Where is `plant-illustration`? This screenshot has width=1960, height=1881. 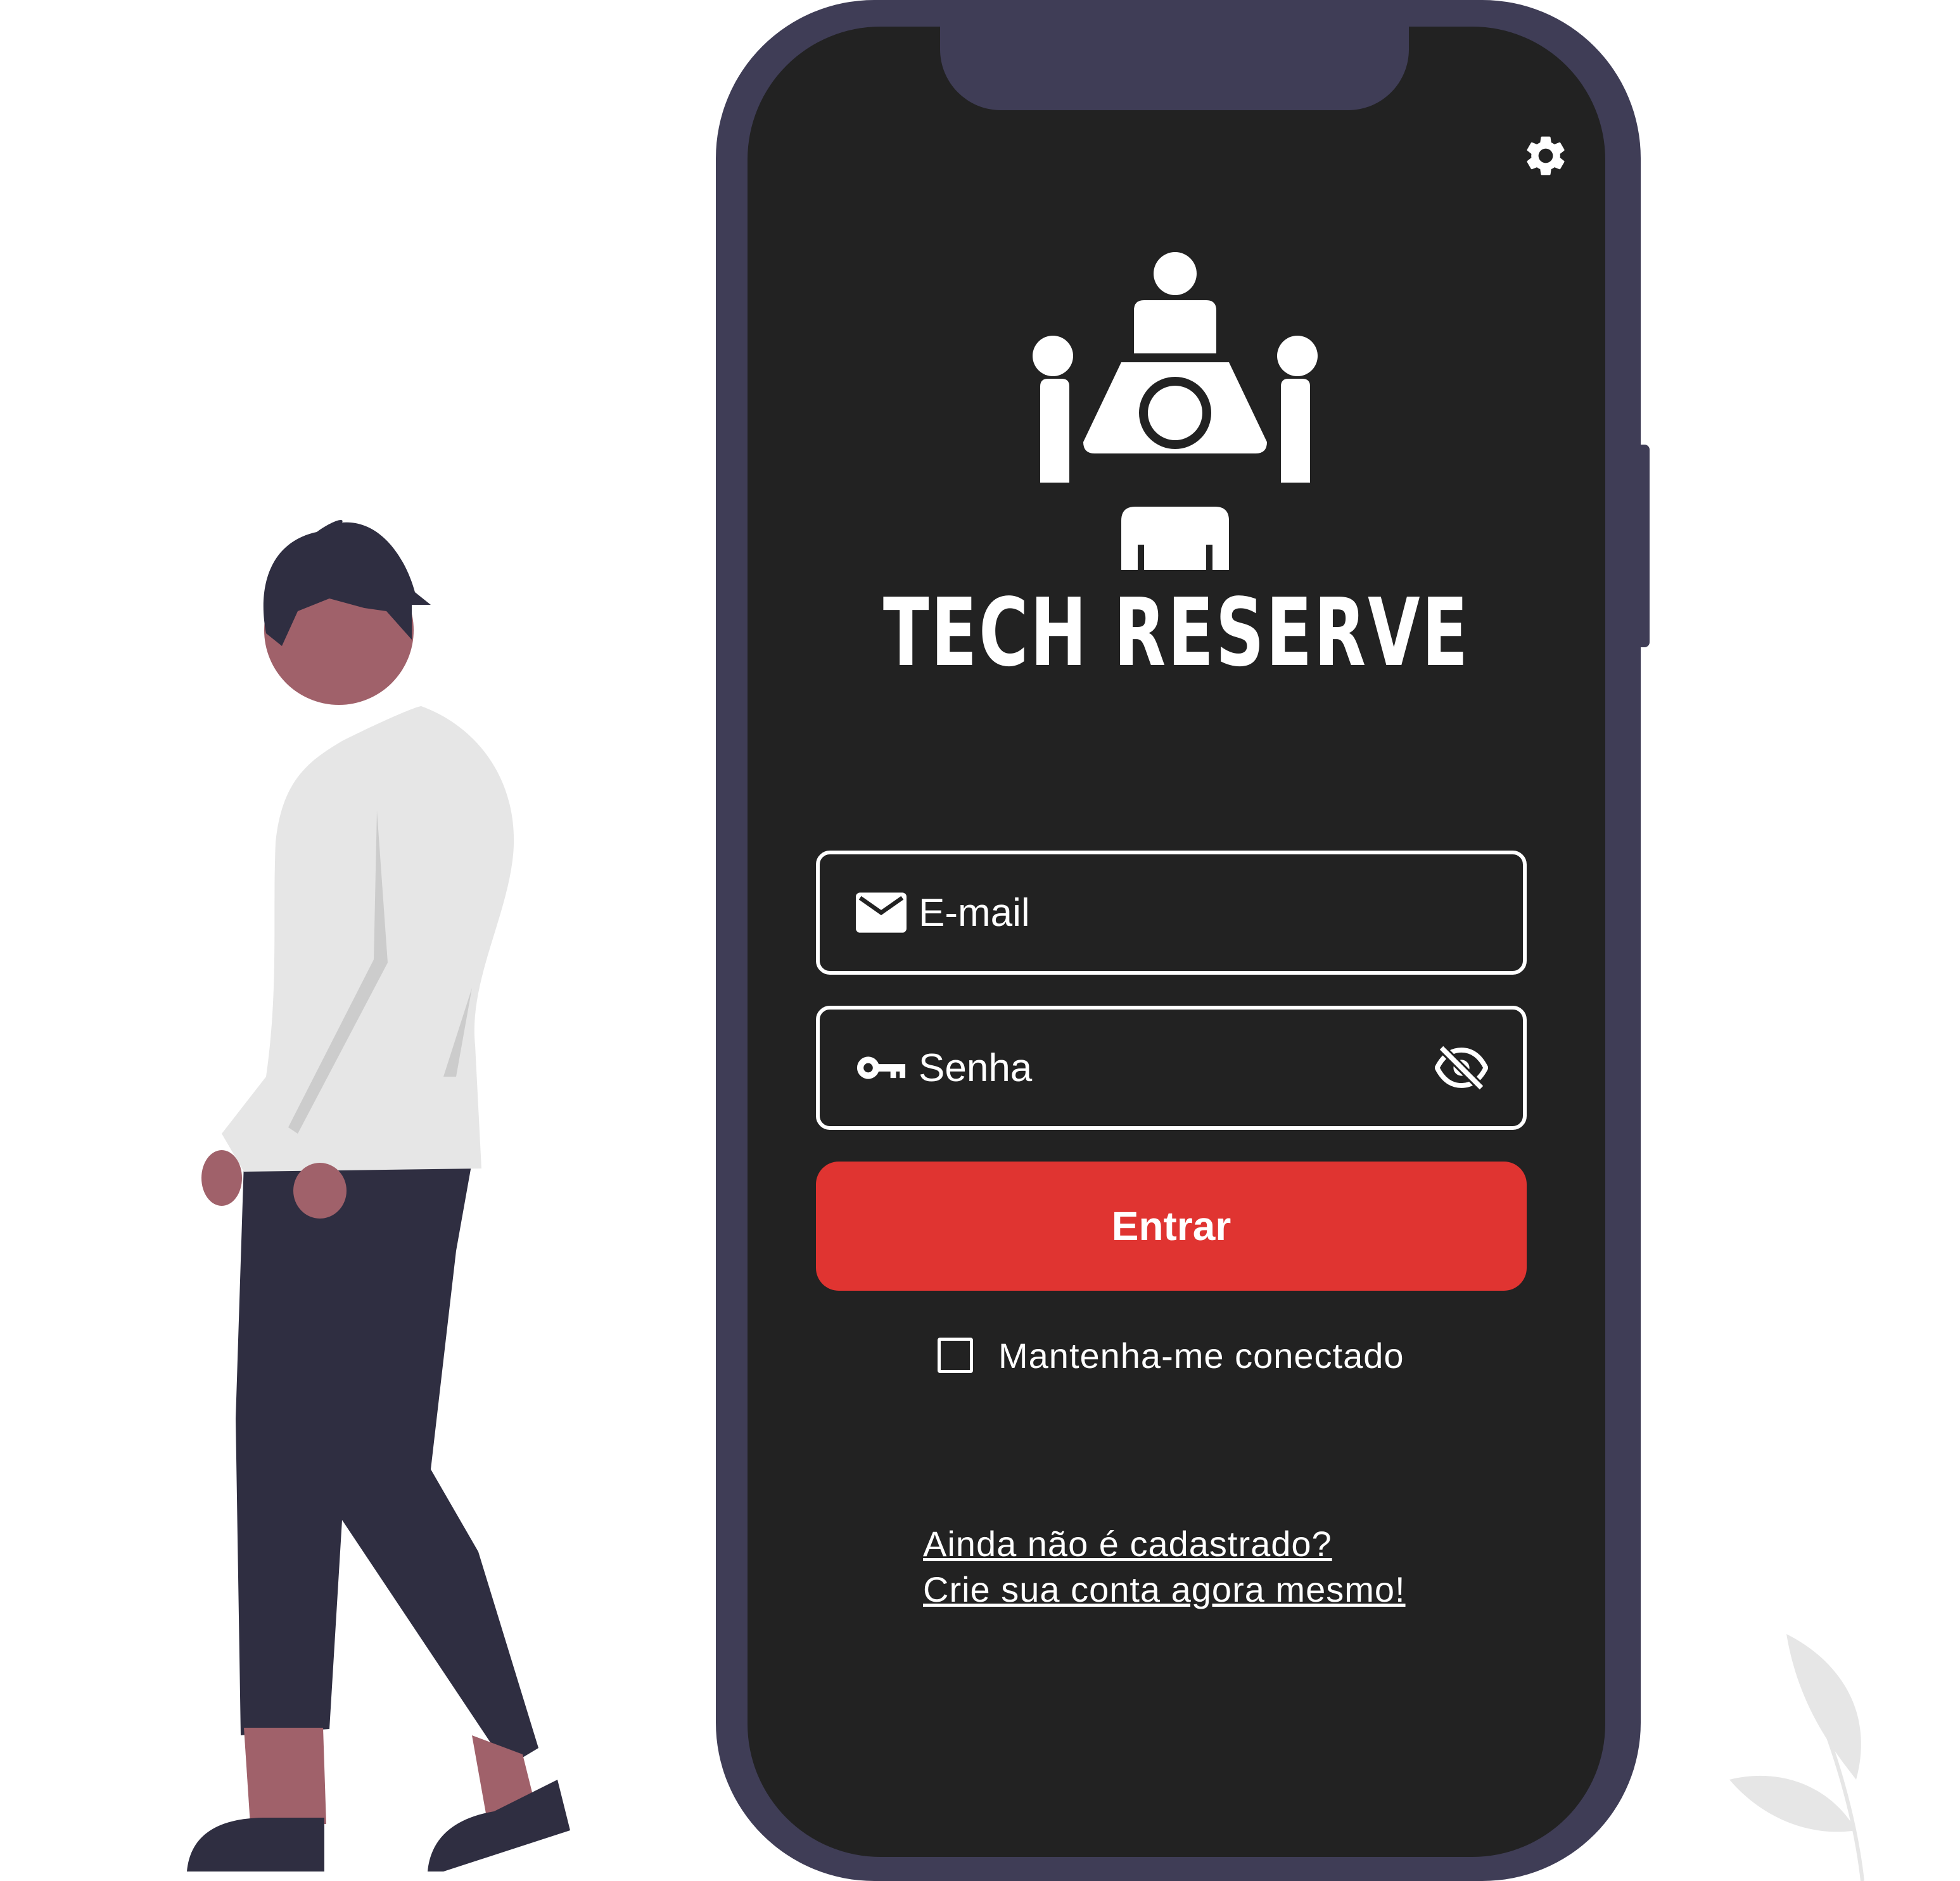
plant-illustration is located at coordinates (1796, 1757).